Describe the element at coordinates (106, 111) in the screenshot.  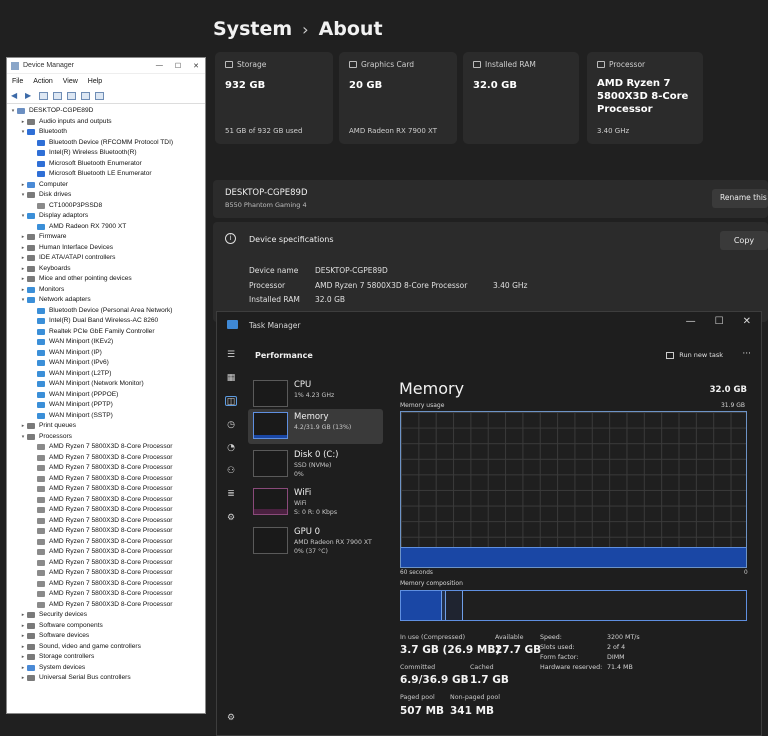
I see `computer-root: ▾ DESKTOP-CGPE89D` at that location.